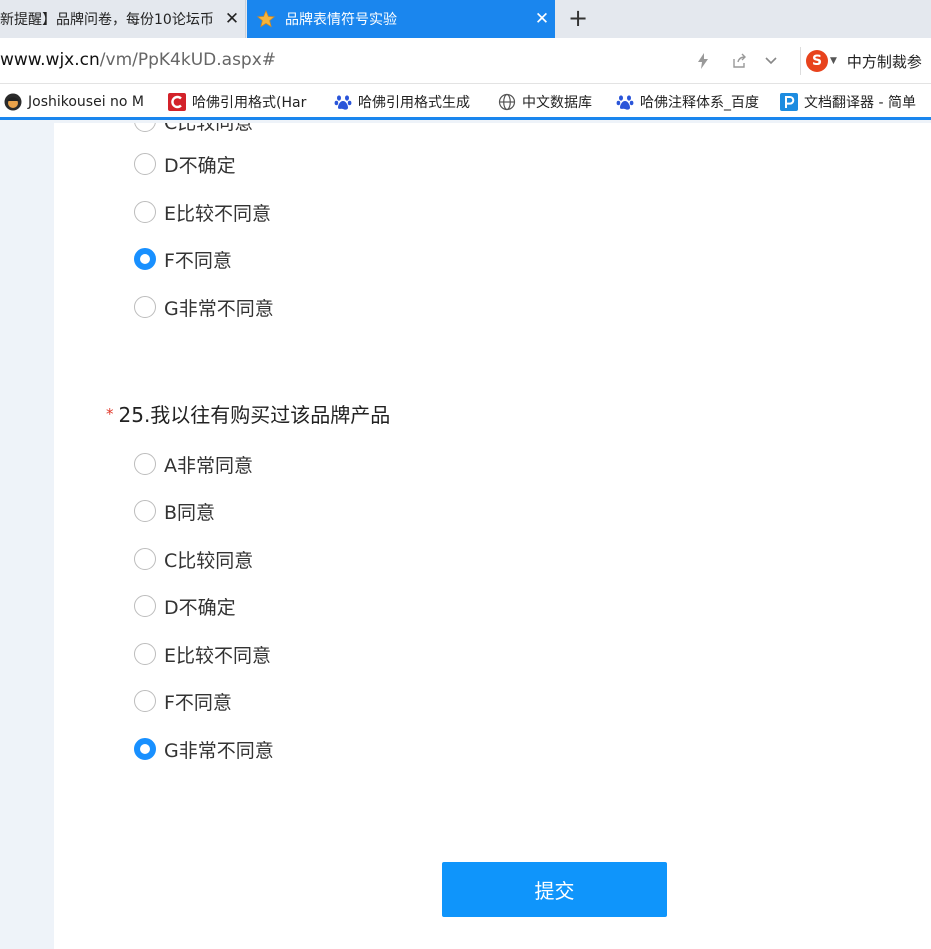  Describe the element at coordinates (341, 20) in the screenshot. I see `tab-title: 品牌表情符号实验` at that location.